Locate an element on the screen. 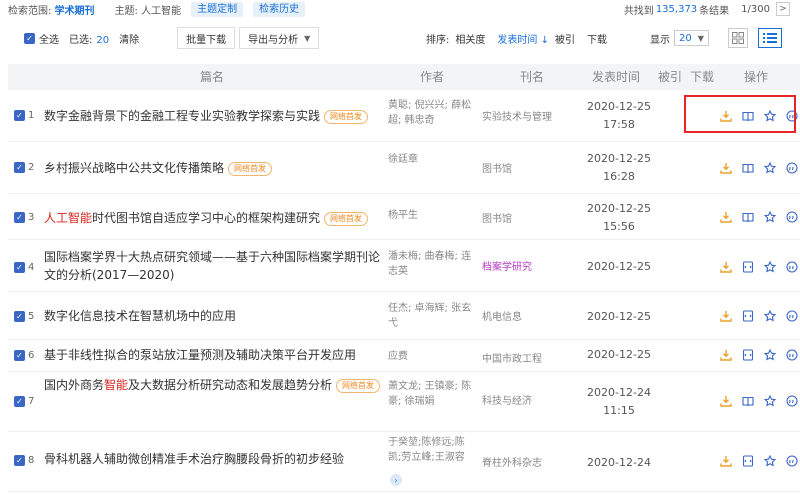  sort-date: 发表时间 ↓ is located at coordinates (523, 38).